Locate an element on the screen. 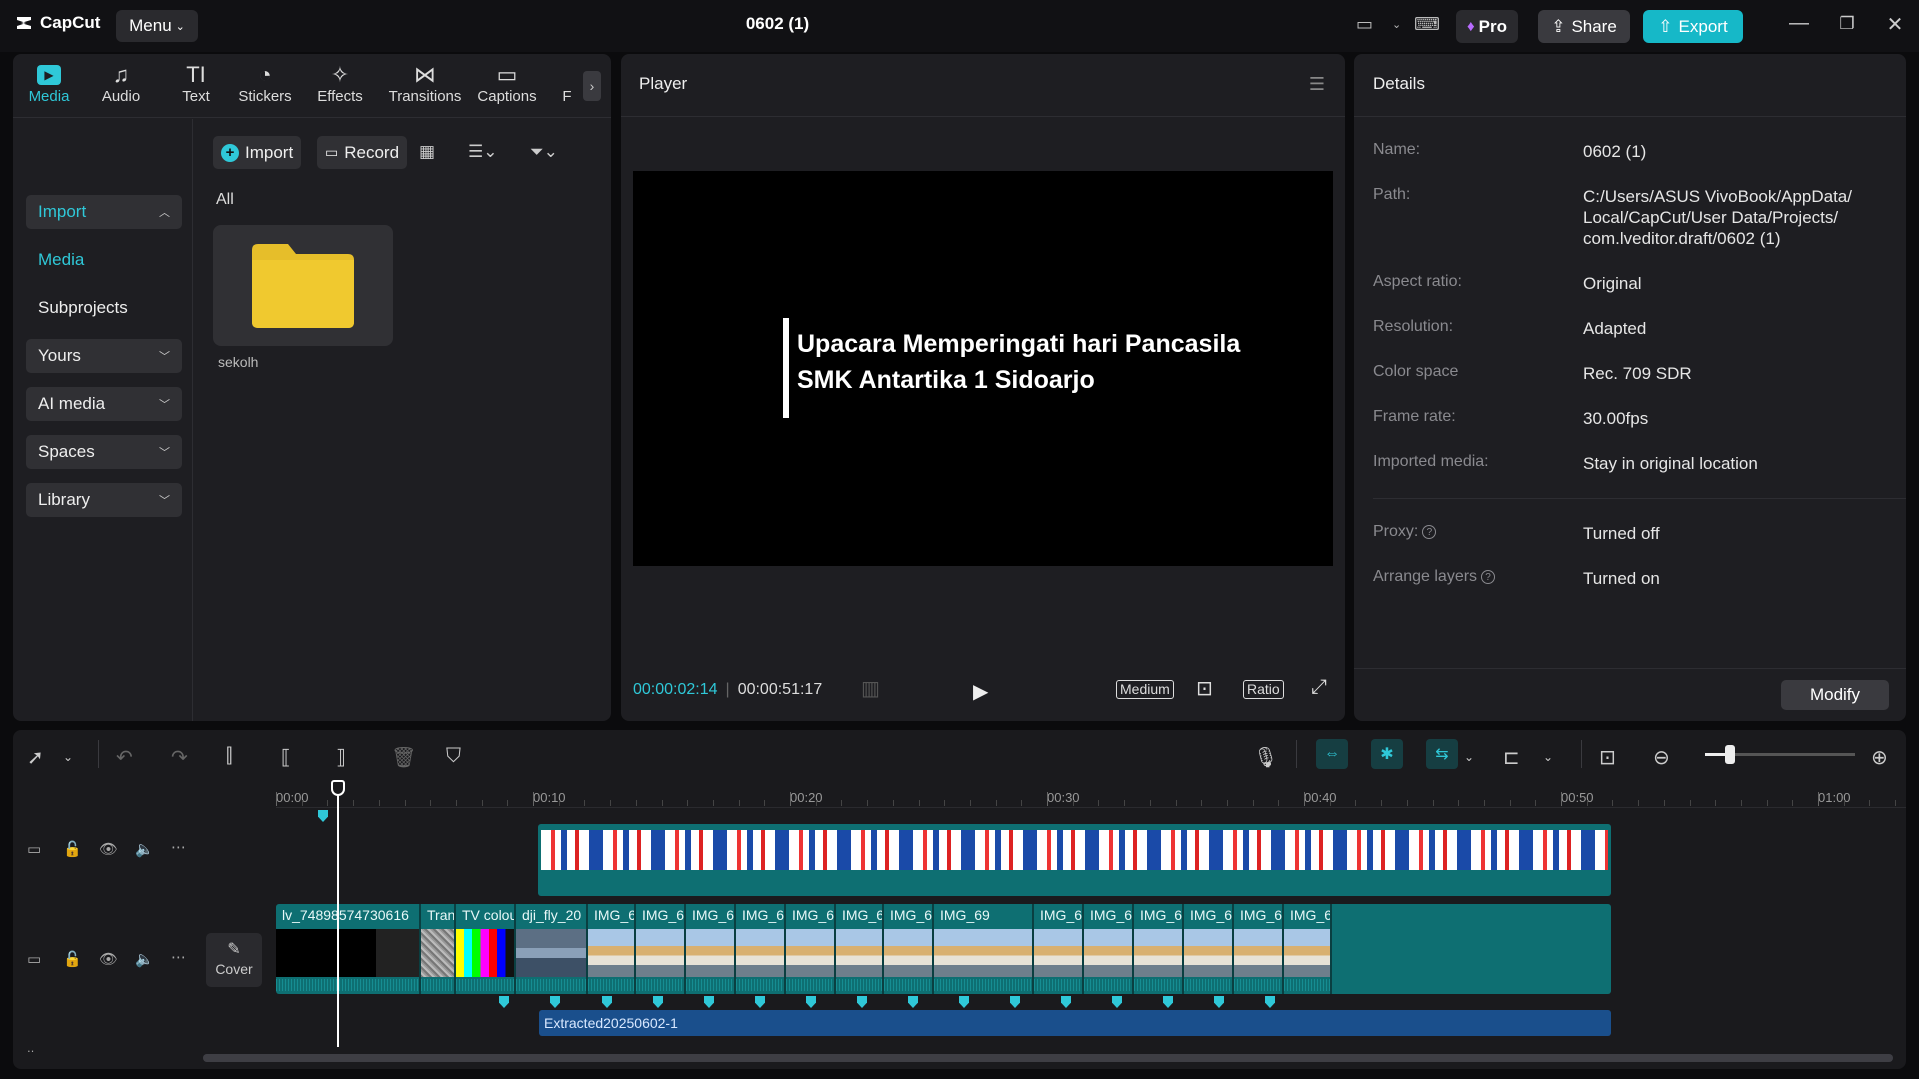 The image size is (1919, 1079). tab-filters: F is located at coordinates (567, 83).